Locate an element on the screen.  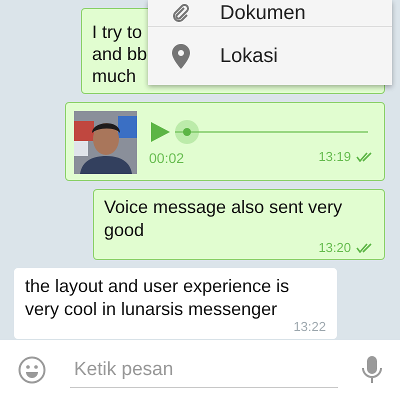
progress-thumb is located at coordinates (187, 132).